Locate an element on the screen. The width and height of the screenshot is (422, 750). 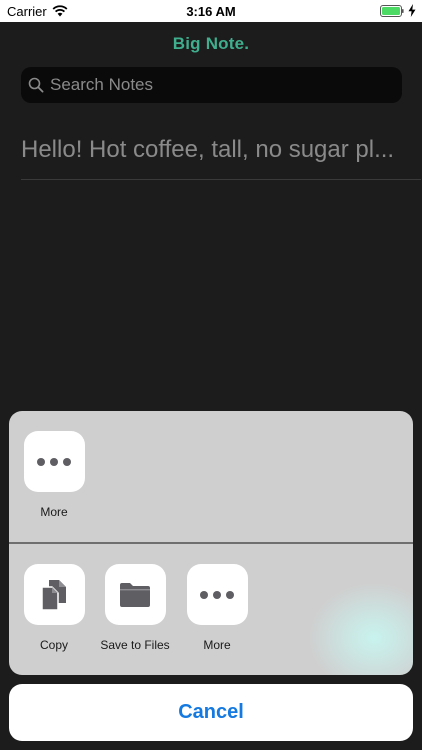
clock: 3:16 AM is located at coordinates (211, 11).